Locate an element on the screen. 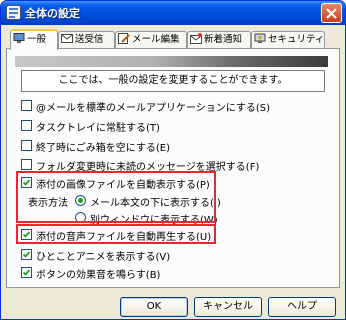  option-label: タスクトレイに常駐する(T) is located at coordinates (98, 128).